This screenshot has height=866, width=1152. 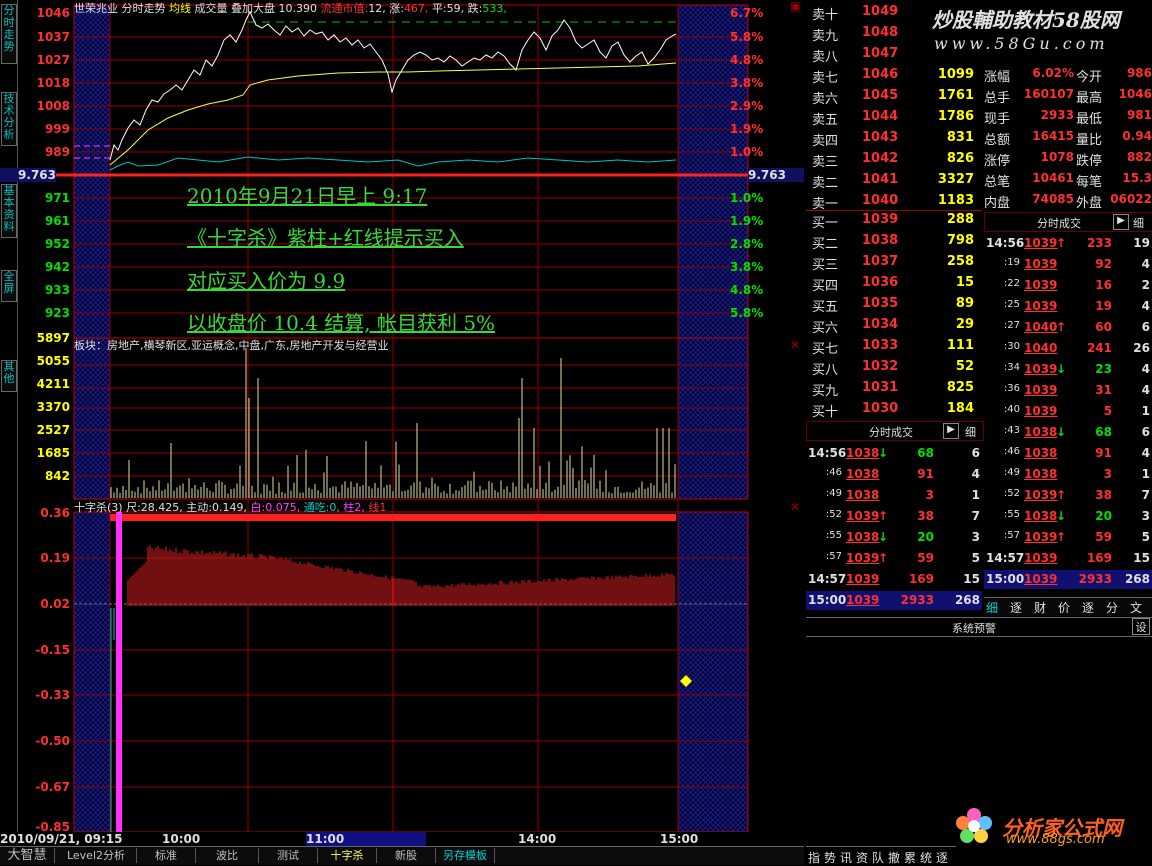 I want to click on tab-test: 测试, so click(x=288, y=855).